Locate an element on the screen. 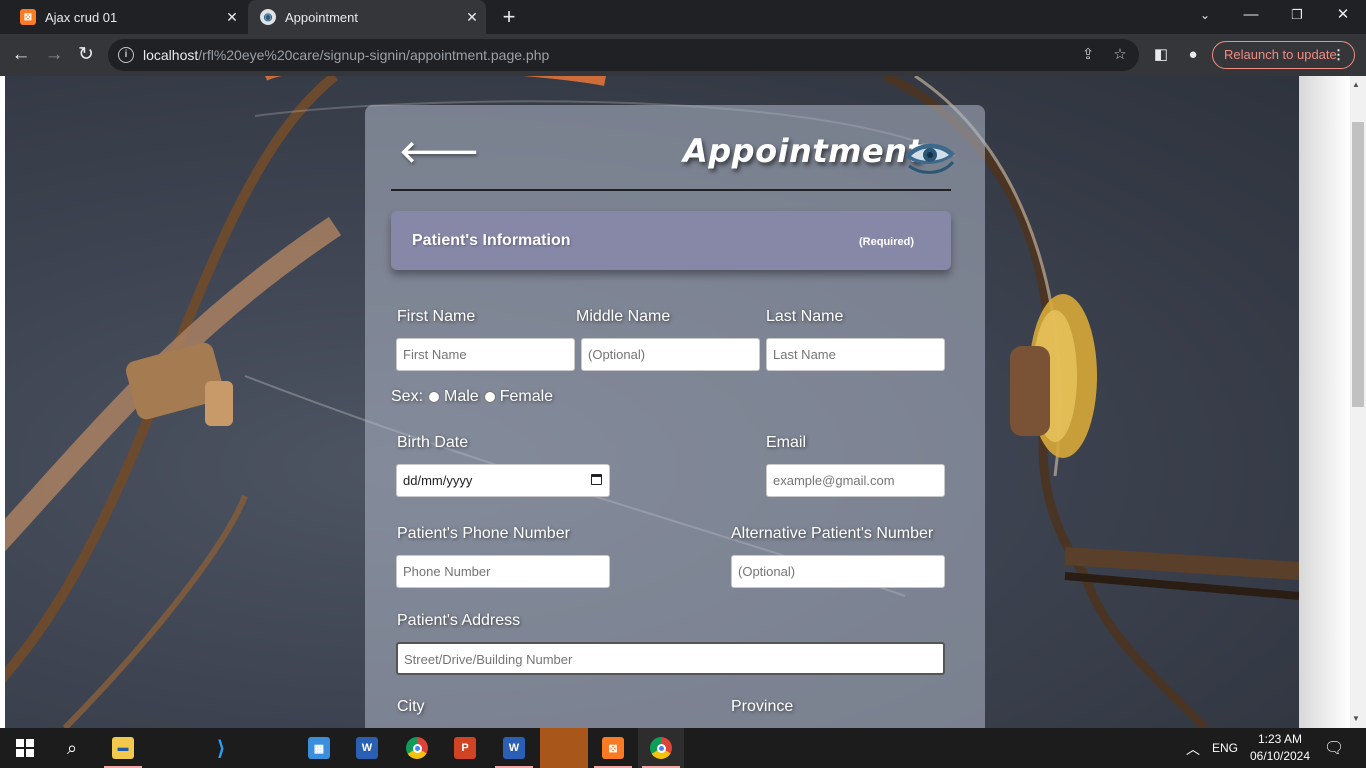 Image resolution: width=1366 pixels, height=768 pixels. app-button: ▦ is located at coordinates (319, 748).